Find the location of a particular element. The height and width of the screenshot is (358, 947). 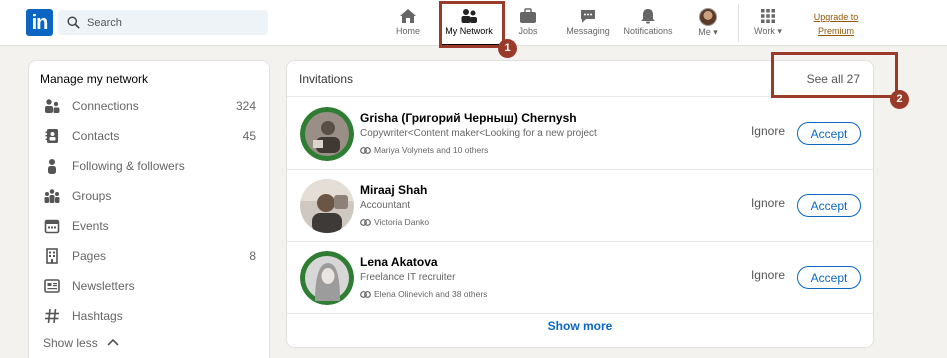

person-icon is located at coordinates (52, 166).